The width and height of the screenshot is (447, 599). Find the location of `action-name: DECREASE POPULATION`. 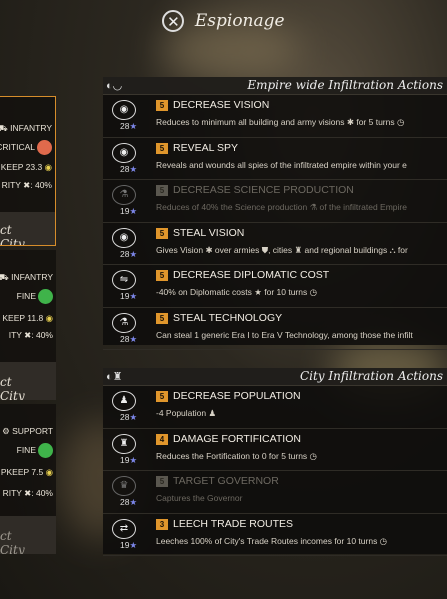

action-name: DECREASE POPULATION is located at coordinates (237, 396).